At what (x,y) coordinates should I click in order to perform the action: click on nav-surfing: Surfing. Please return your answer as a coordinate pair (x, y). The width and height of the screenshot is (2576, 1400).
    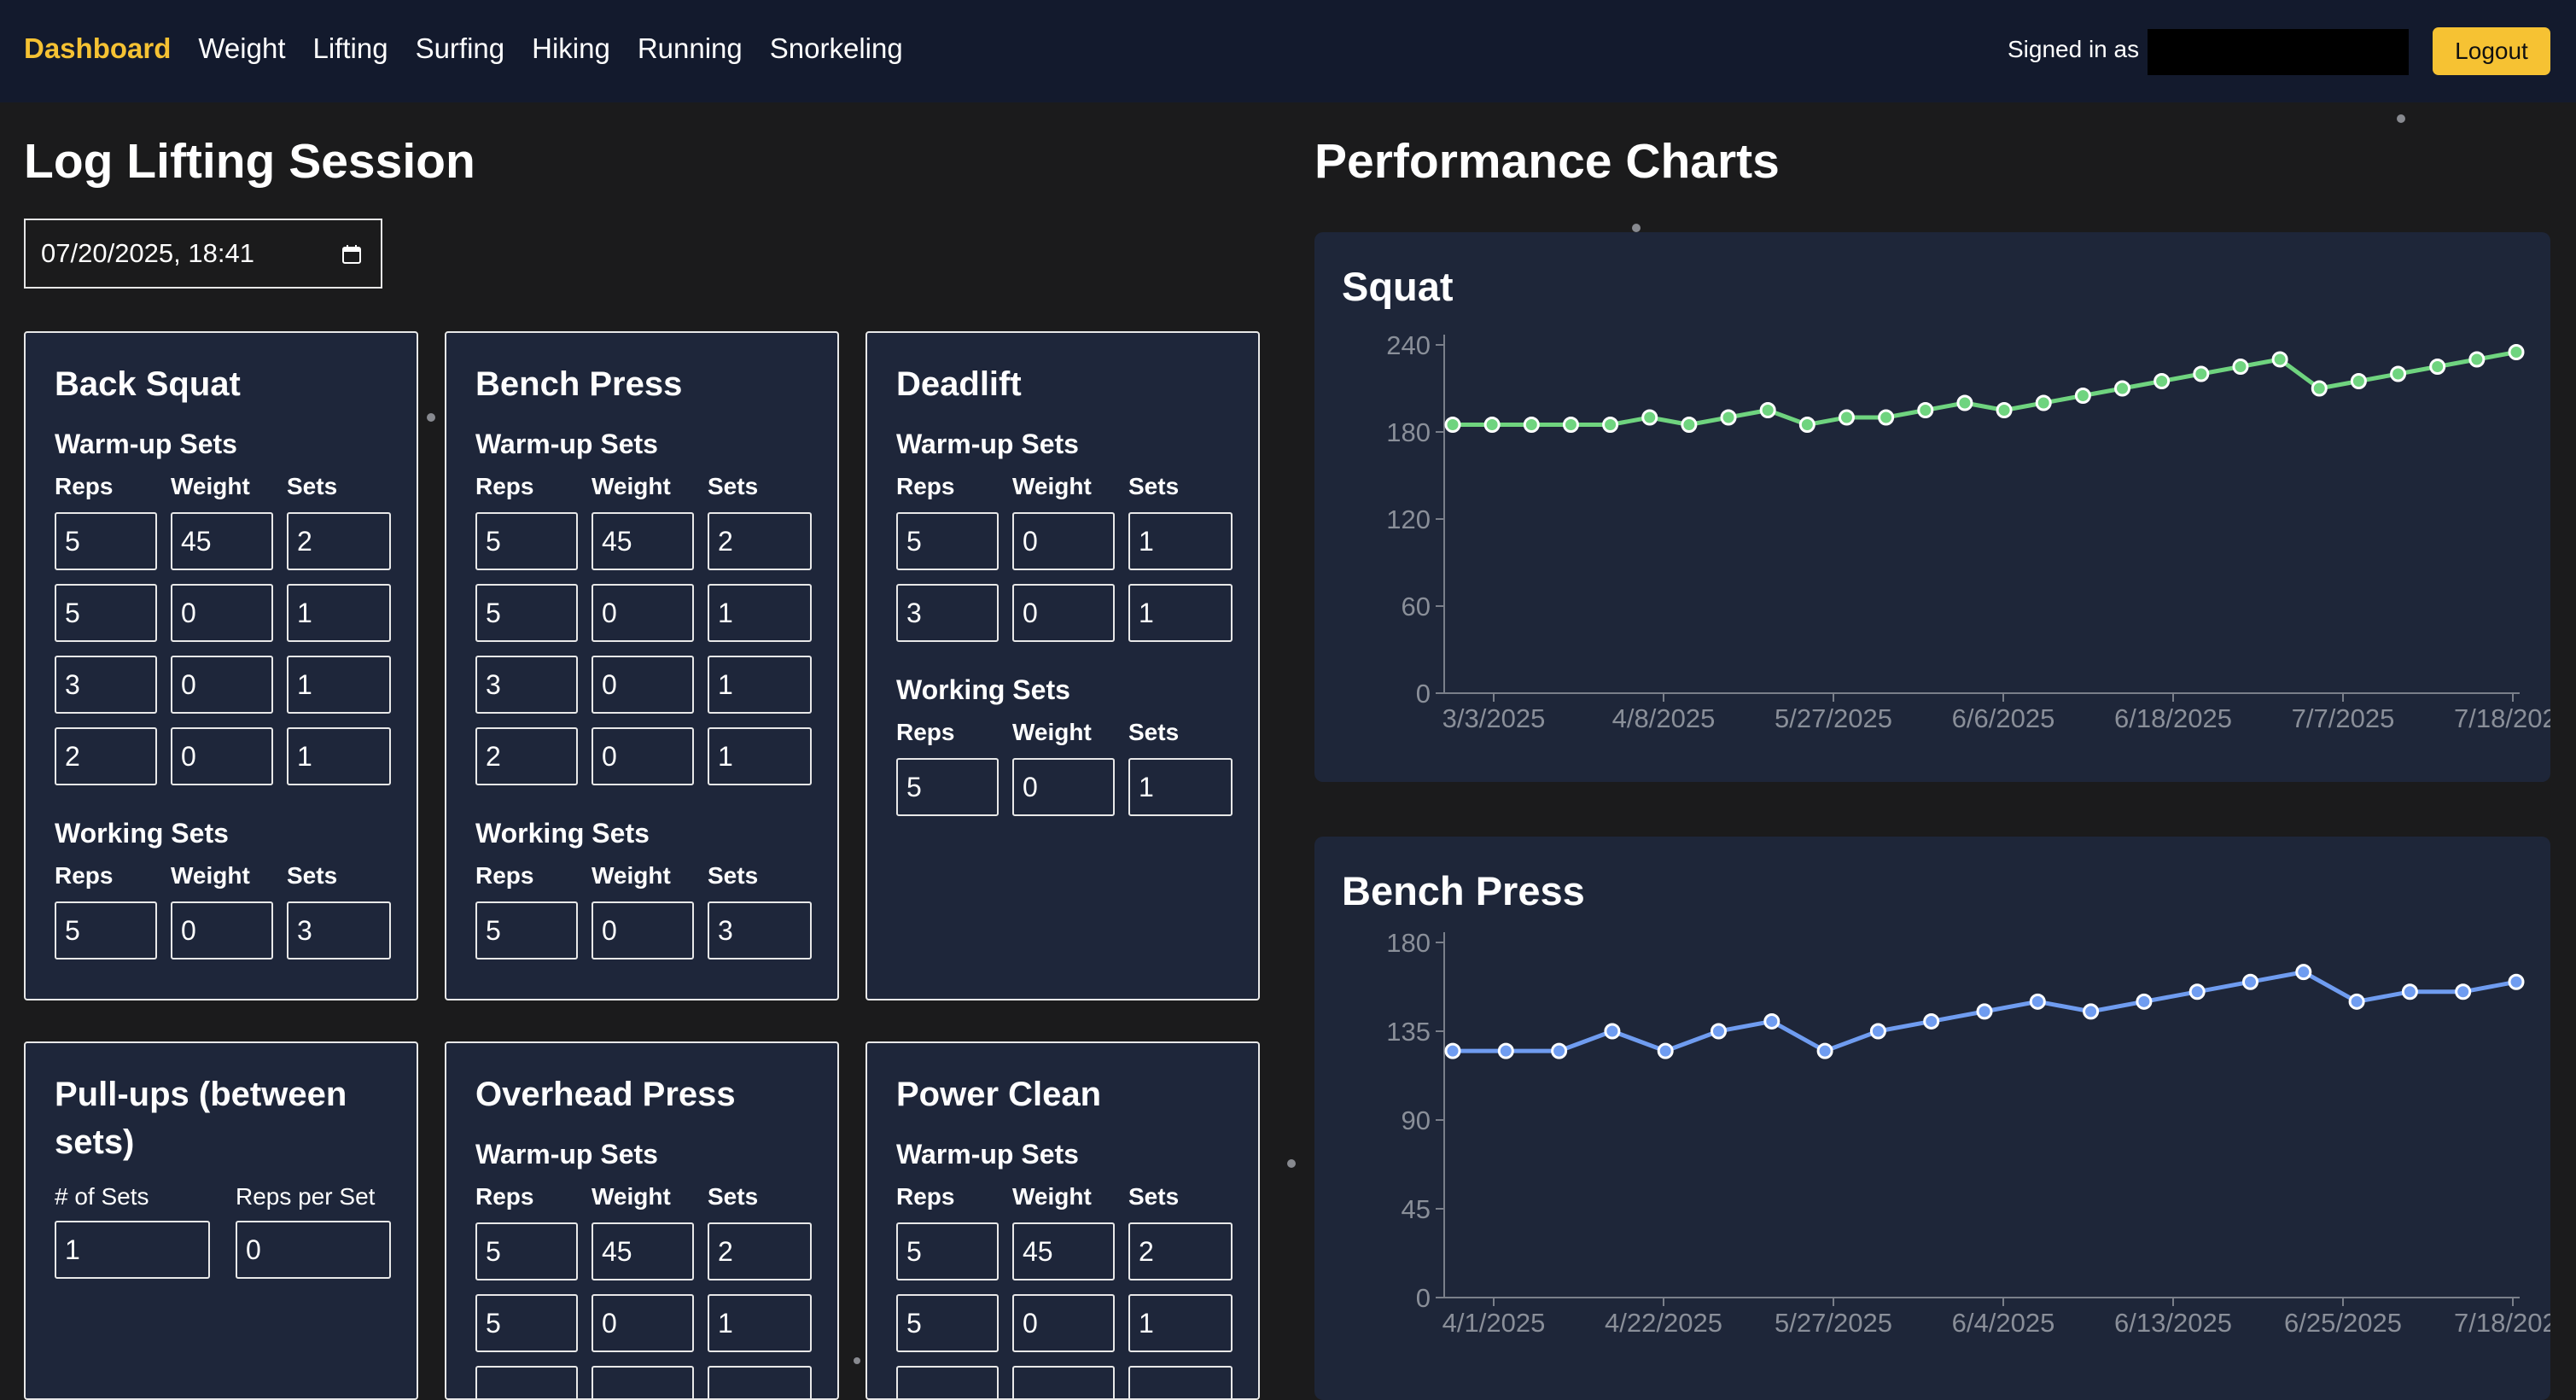
    Looking at the image, I should click on (460, 48).